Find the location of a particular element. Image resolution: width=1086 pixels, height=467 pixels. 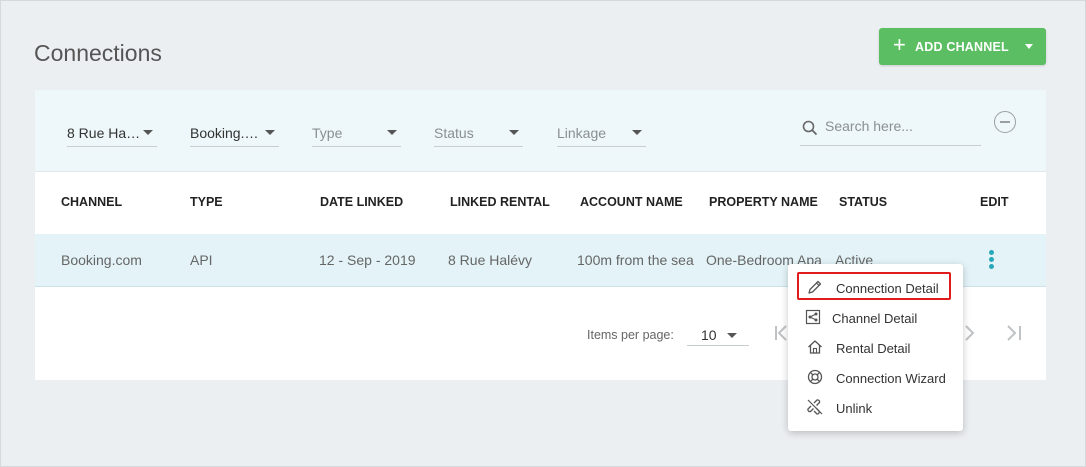

cell-channel: Booking.com is located at coordinates (101, 260).